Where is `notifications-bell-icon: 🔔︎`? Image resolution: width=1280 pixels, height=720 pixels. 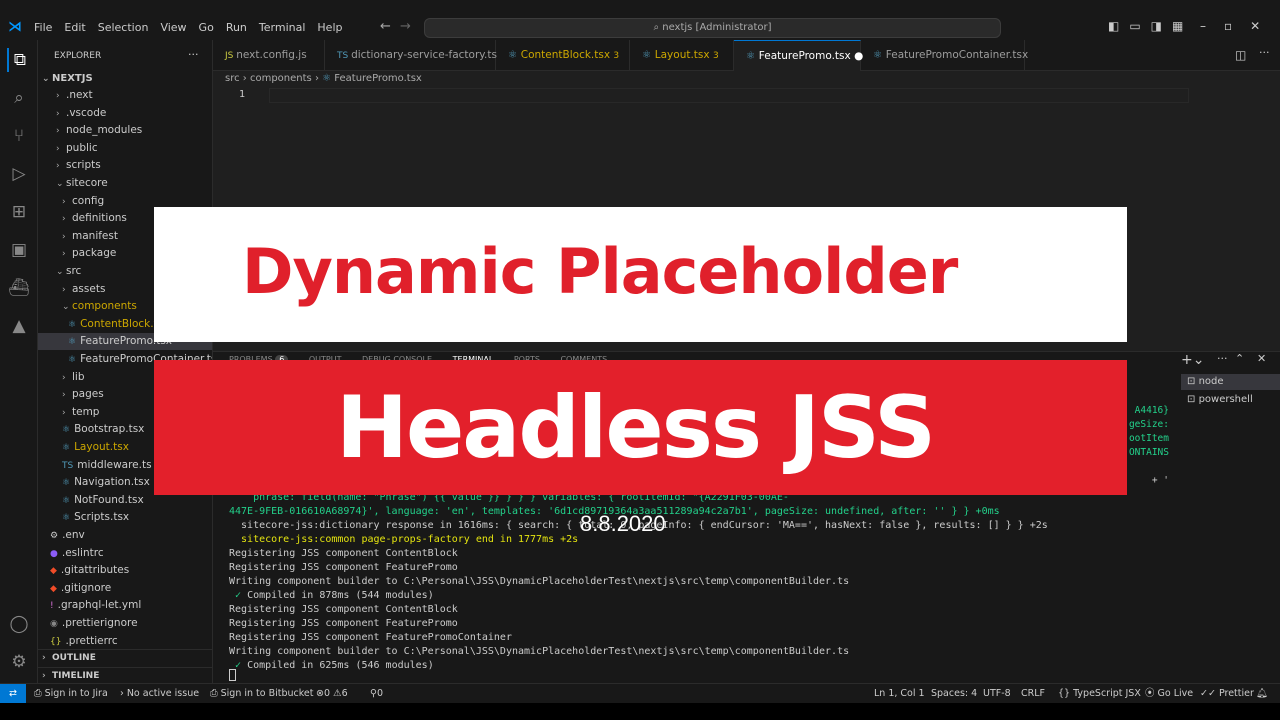
notifications-bell-icon: 🔔︎ is located at coordinates (1262, 693).